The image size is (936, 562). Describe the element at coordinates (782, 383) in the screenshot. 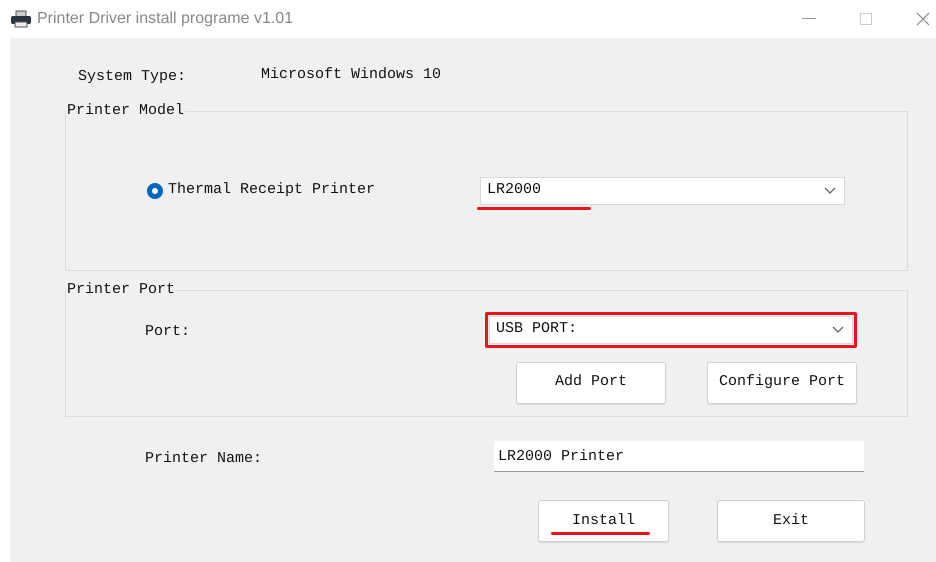

I see `dialog-button: Configure Port` at that location.